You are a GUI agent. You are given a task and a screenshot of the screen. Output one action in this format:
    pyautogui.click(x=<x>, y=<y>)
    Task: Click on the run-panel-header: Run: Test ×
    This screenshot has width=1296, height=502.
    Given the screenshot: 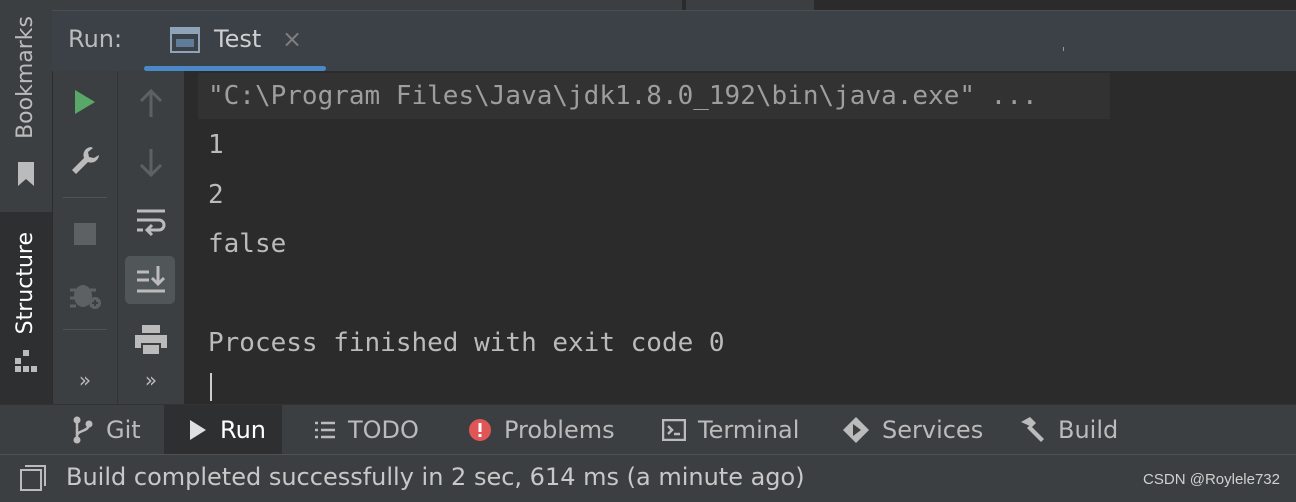 What is the action you would take?
    pyautogui.click(x=674, y=41)
    